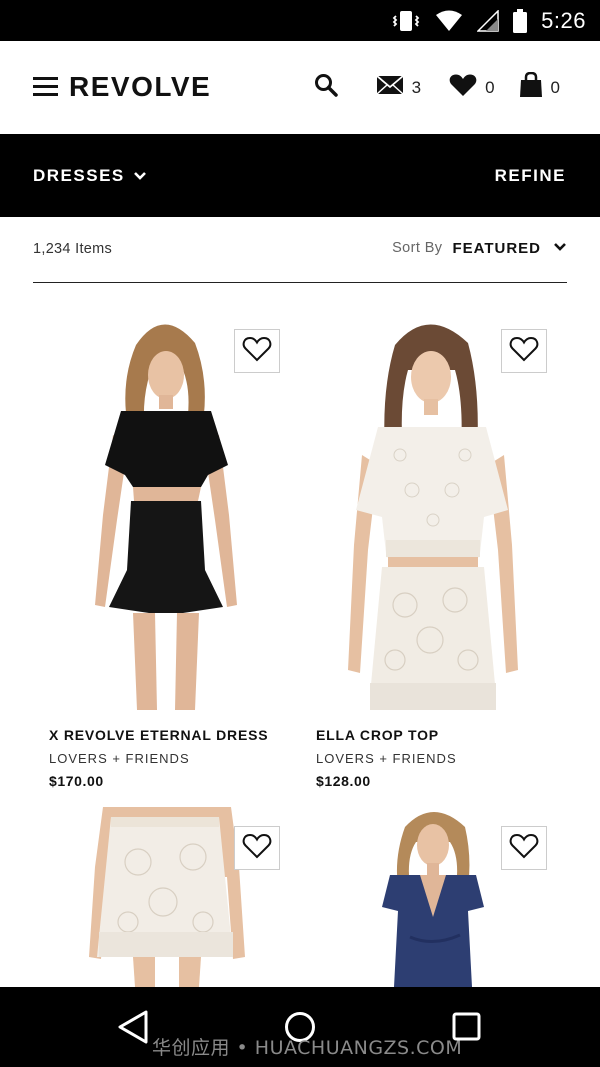  I want to click on wishlist-button: 0, so click(472, 87).